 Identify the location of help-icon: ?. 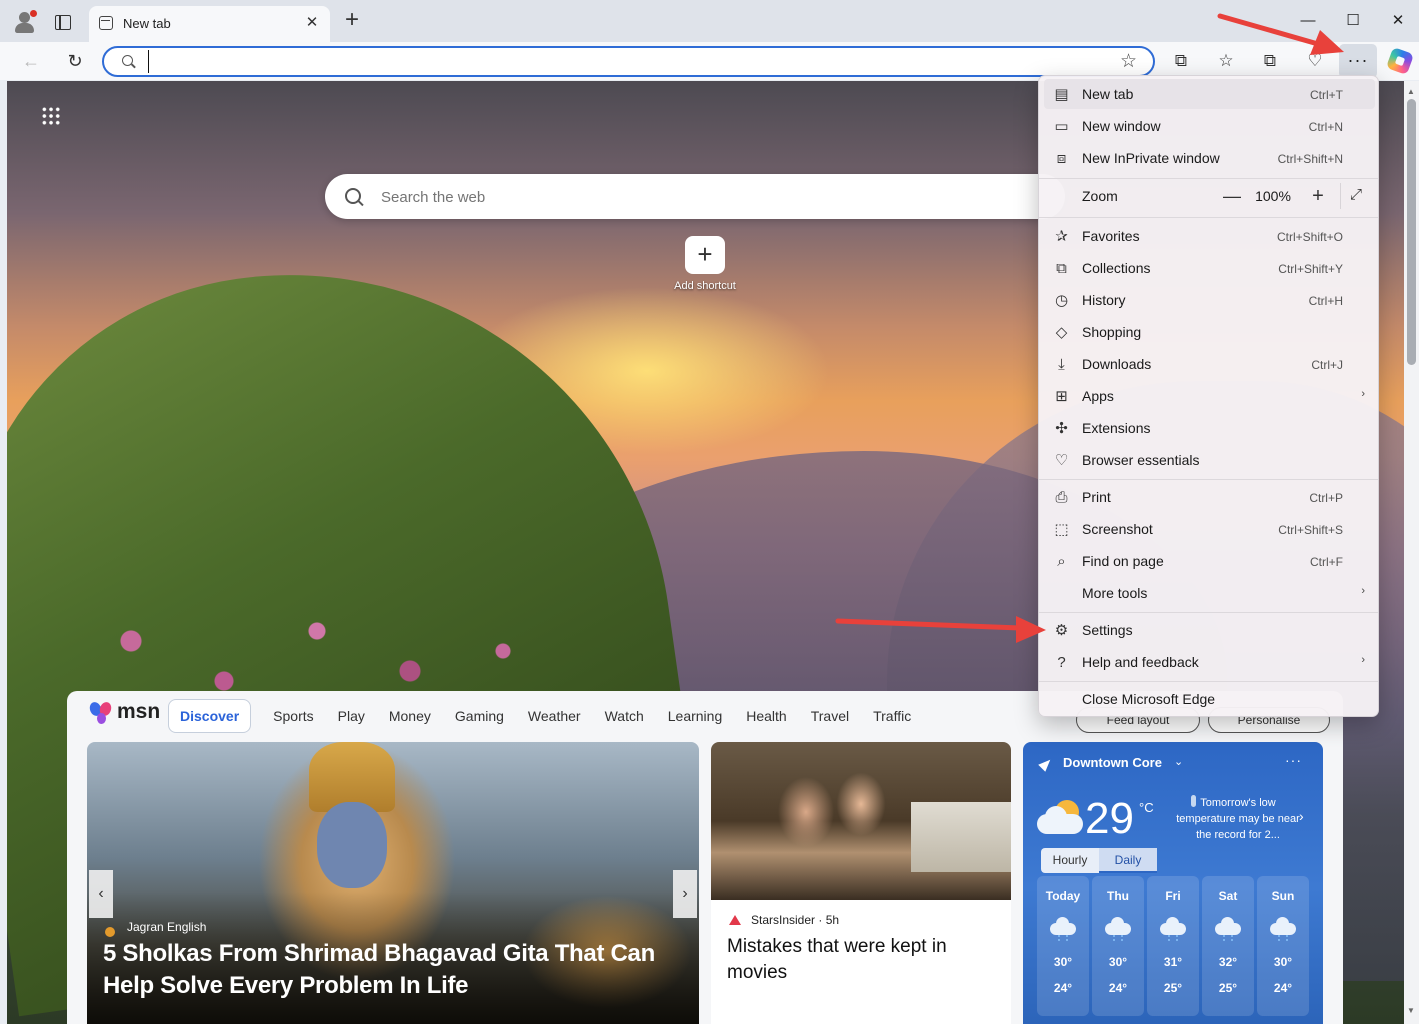
(1061, 662).